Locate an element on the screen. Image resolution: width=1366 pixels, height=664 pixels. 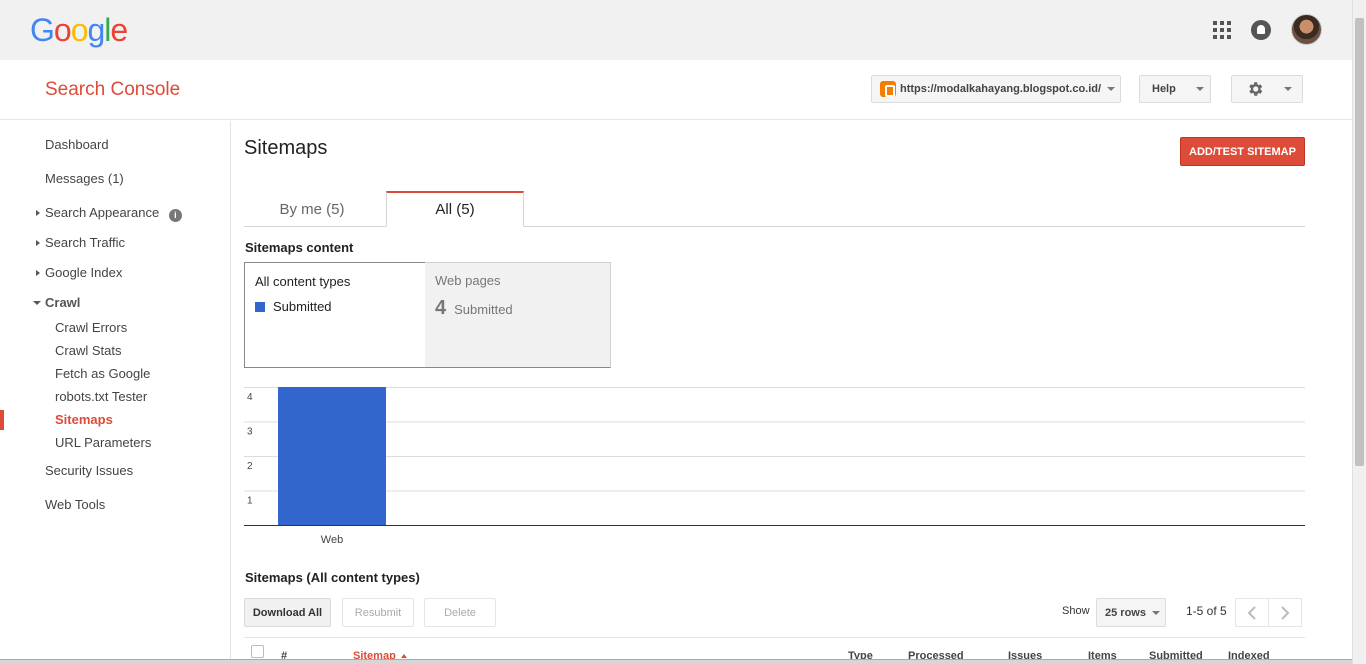
blogger-icon is located at coordinates (888, 89).